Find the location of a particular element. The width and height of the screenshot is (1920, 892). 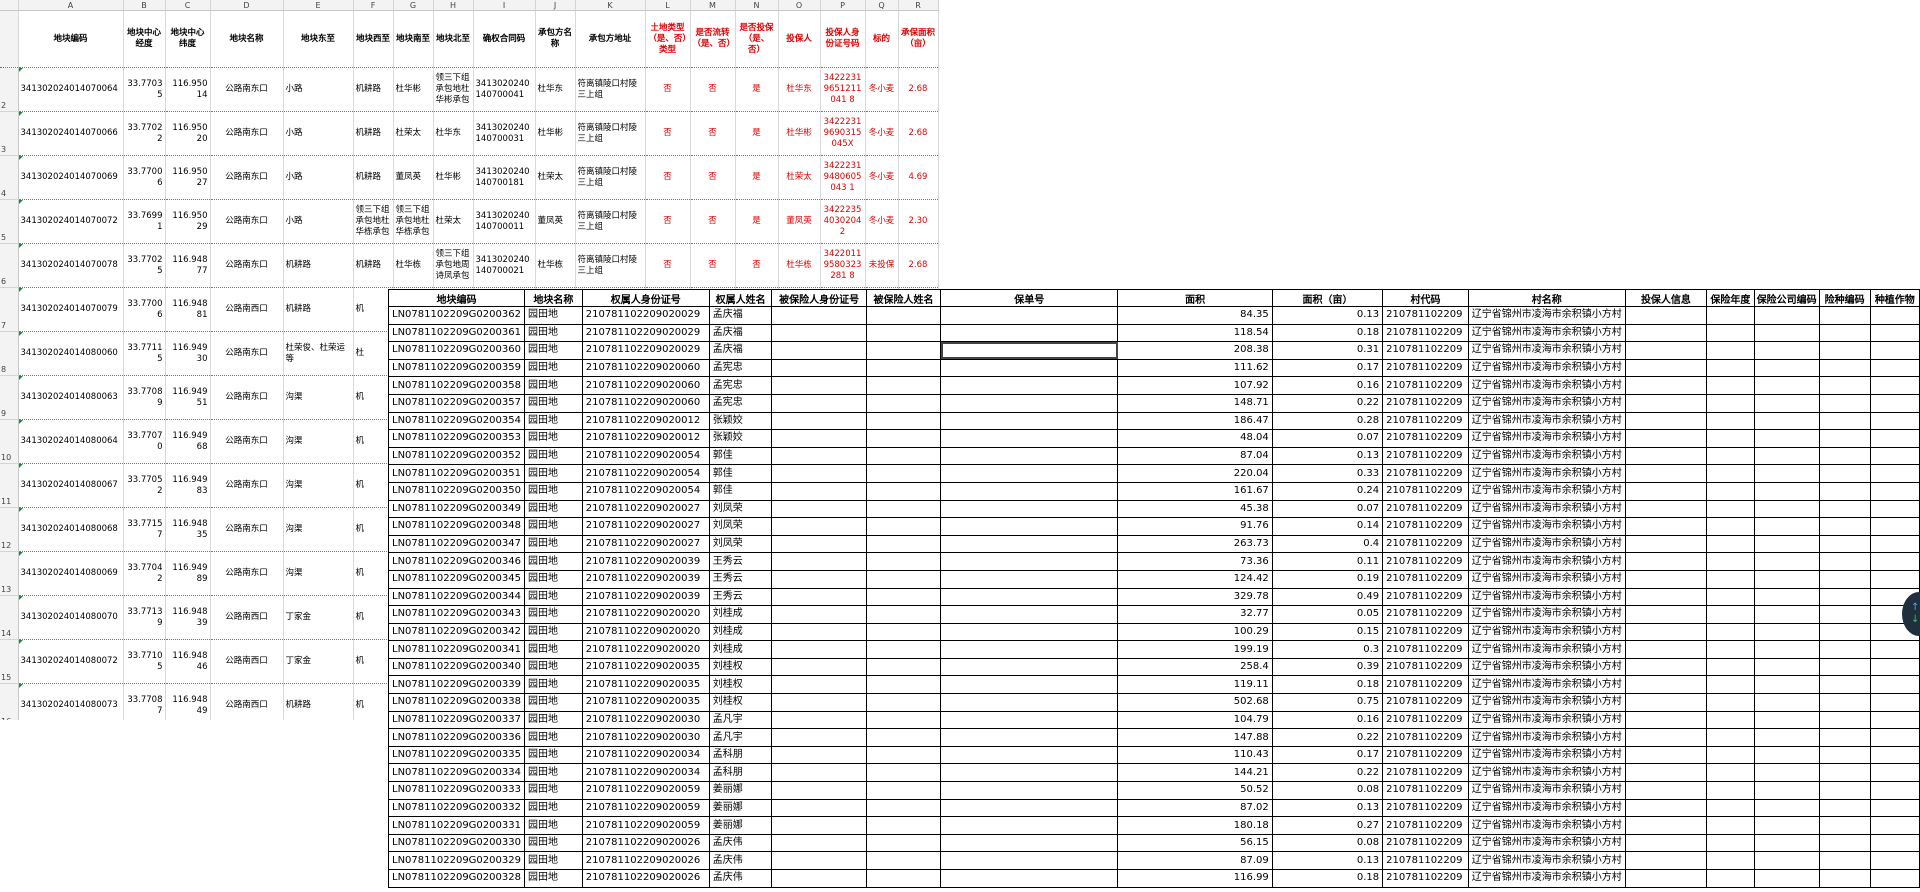

table-cell: 33.77035 is located at coordinates (144, 89).